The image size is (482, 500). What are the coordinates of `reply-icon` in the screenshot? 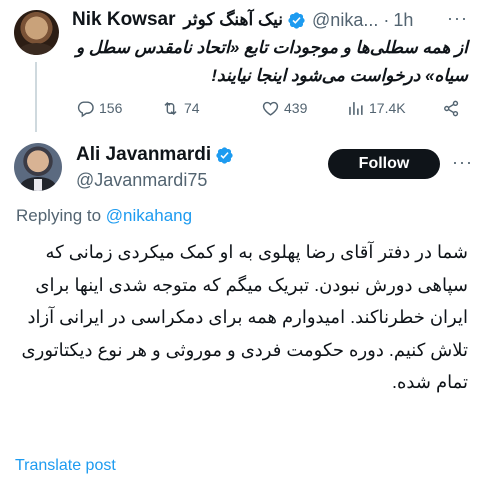 It's located at (85, 108).